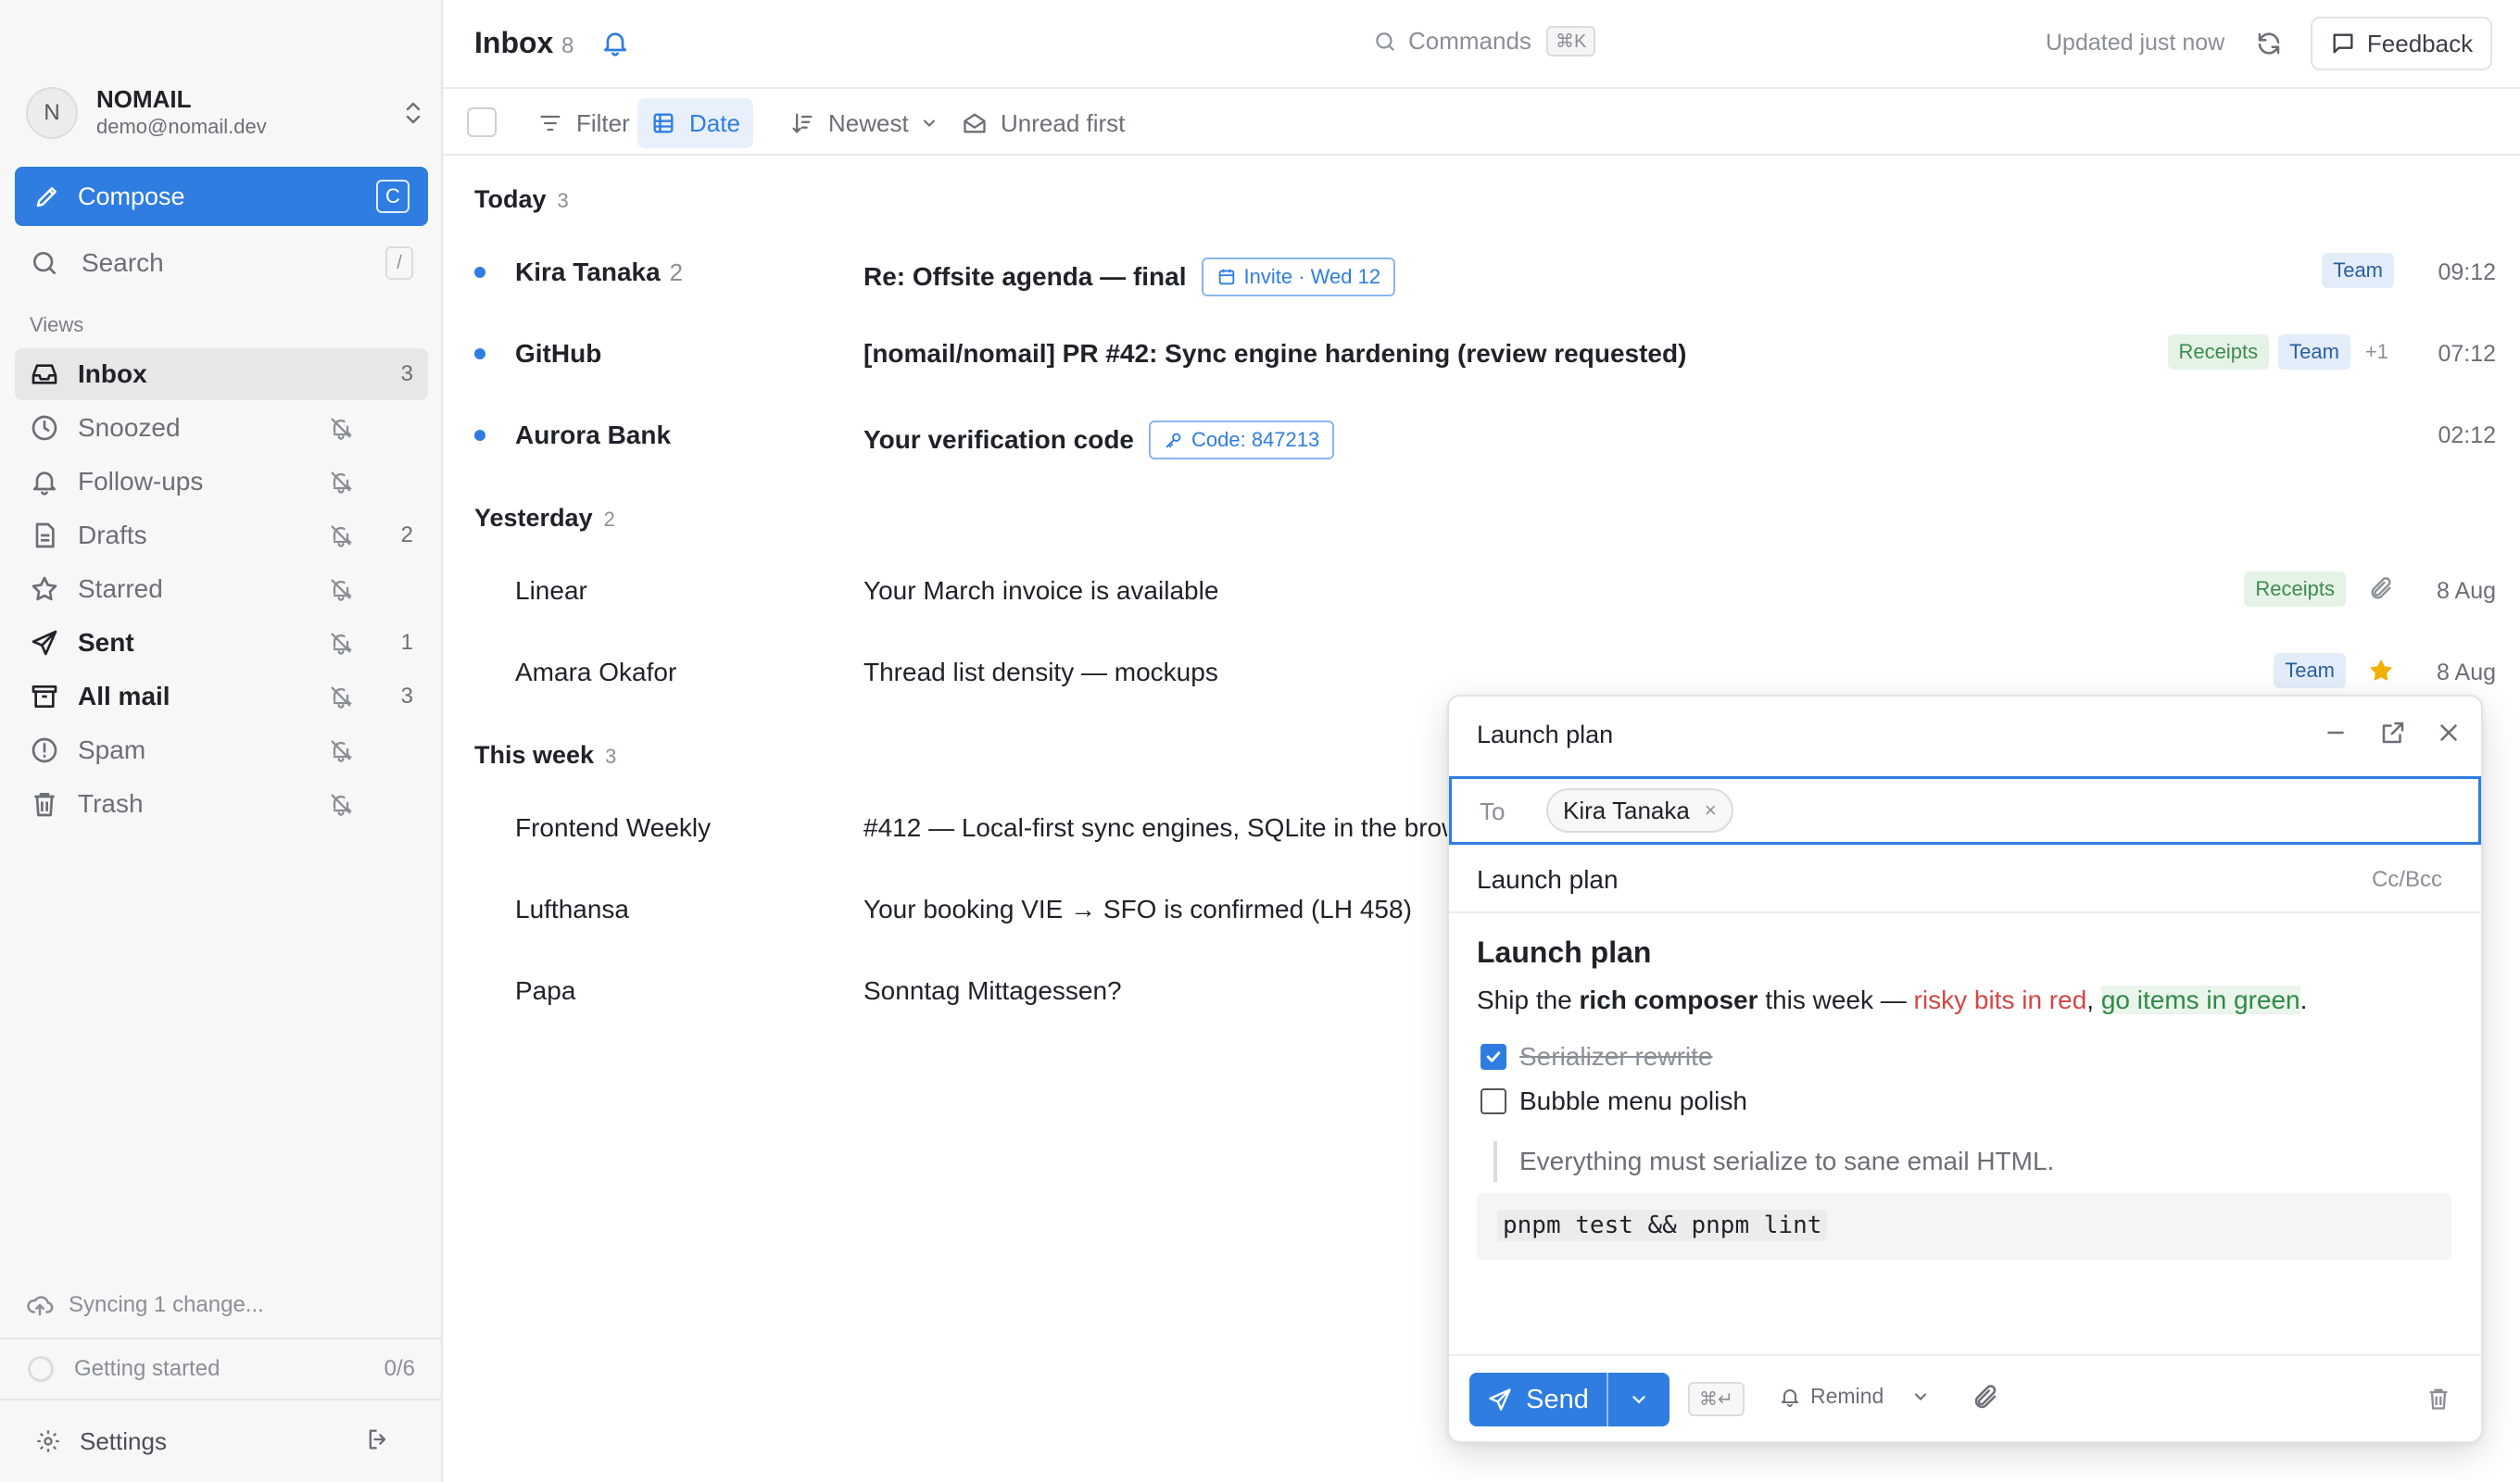  I want to click on subject-field: Launch plan Cc/Bcc, so click(1965, 879).